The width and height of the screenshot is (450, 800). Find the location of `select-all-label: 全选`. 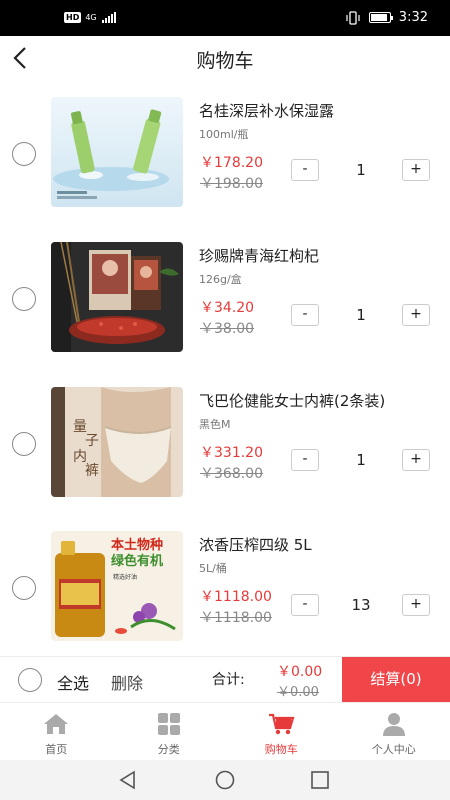

select-all-label: 全选 is located at coordinates (73, 682).